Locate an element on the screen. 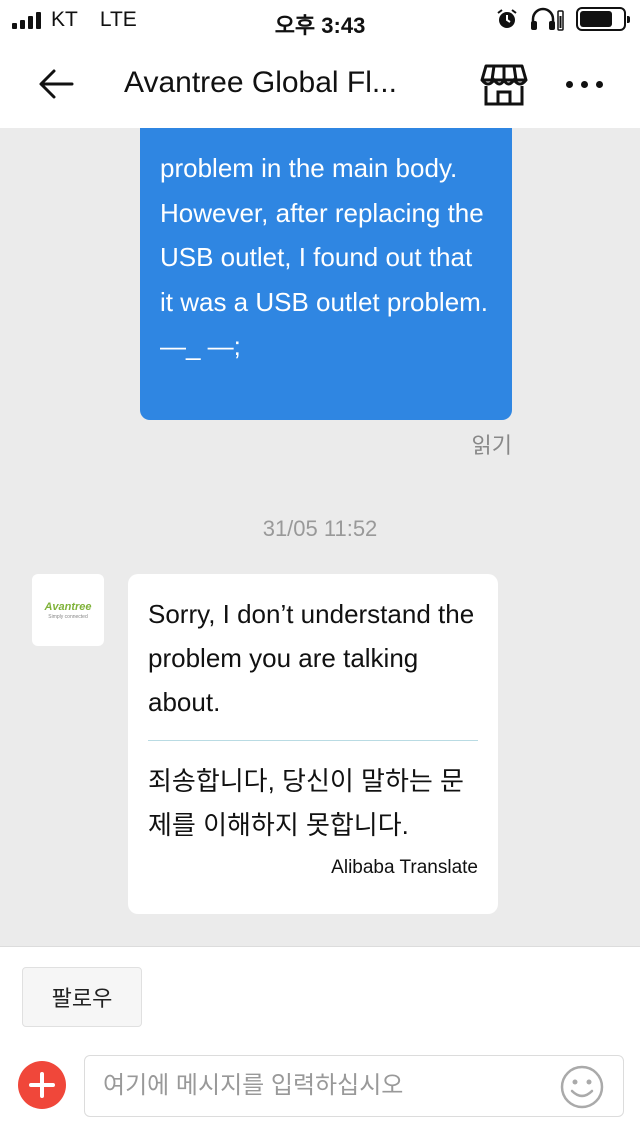 This screenshot has width=640, height=1136. follow-button: 팔로우 is located at coordinates (82, 997).